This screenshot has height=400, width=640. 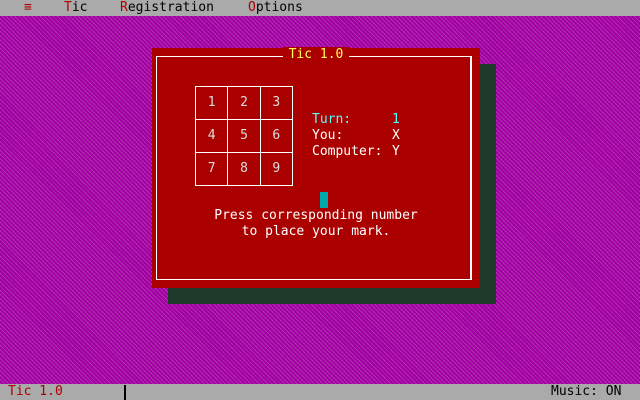 I want to click on menu-tic: Tic, so click(x=75, y=8).